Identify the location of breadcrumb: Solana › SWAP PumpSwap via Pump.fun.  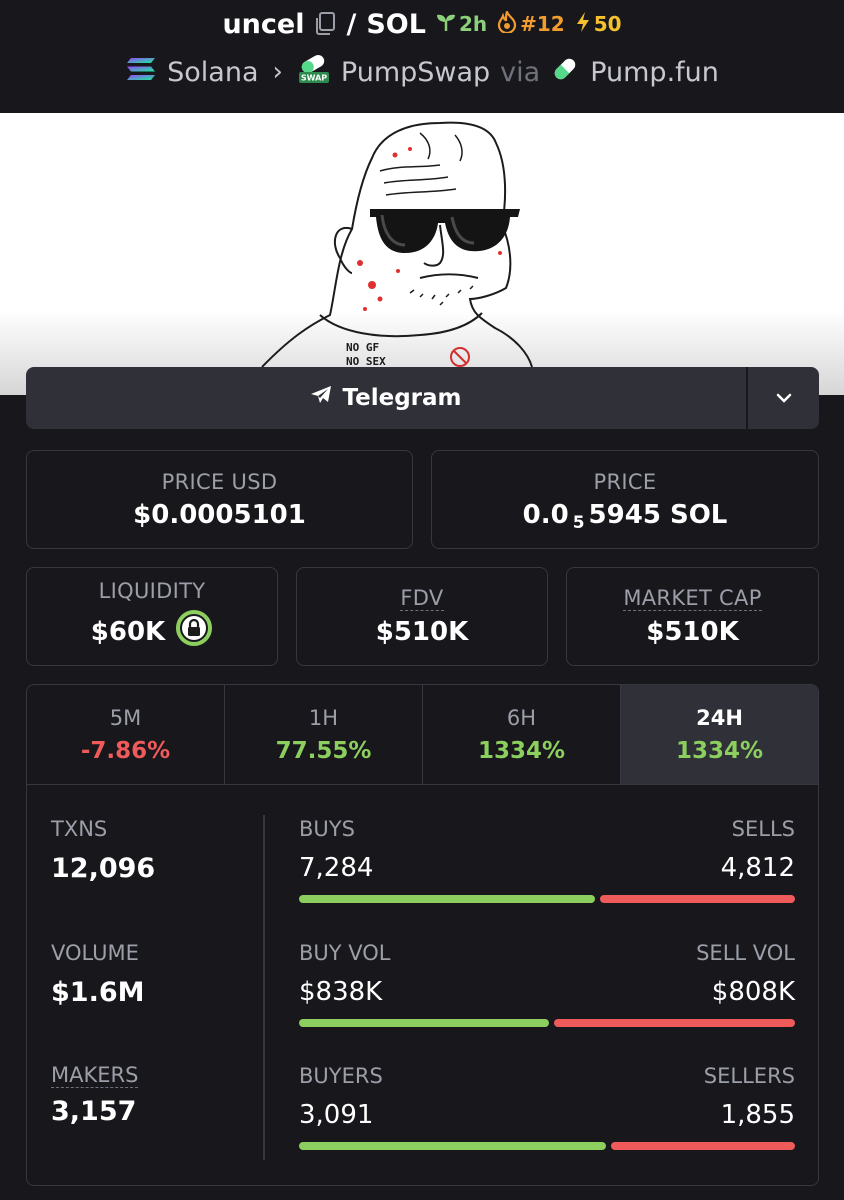
(422, 72).